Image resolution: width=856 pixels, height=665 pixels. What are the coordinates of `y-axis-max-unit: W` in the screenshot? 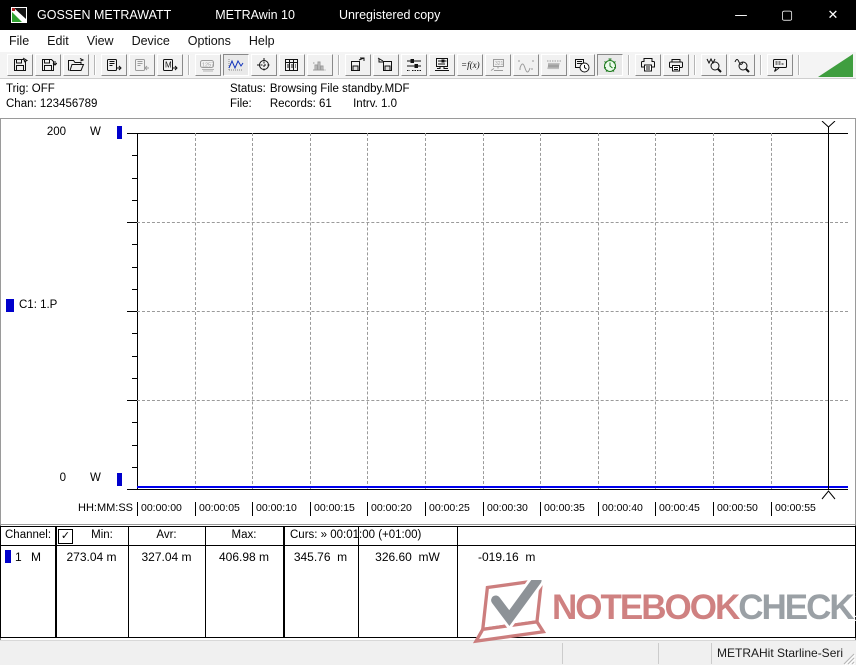 It's located at (95, 132).